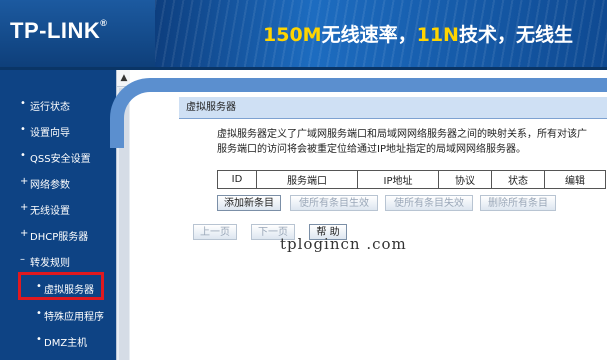 This screenshot has height=360, width=607. Describe the element at coordinates (58, 104) in the screenshot. I see `sidebar-item-status: • 运行状态` at that location.